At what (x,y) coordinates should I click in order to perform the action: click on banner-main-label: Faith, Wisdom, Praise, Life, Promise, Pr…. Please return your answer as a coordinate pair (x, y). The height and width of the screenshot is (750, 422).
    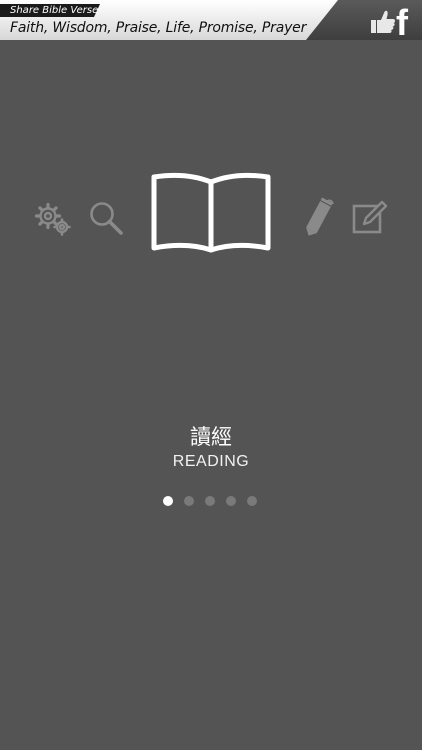
    Looking at the image, I should click on (158, 28).